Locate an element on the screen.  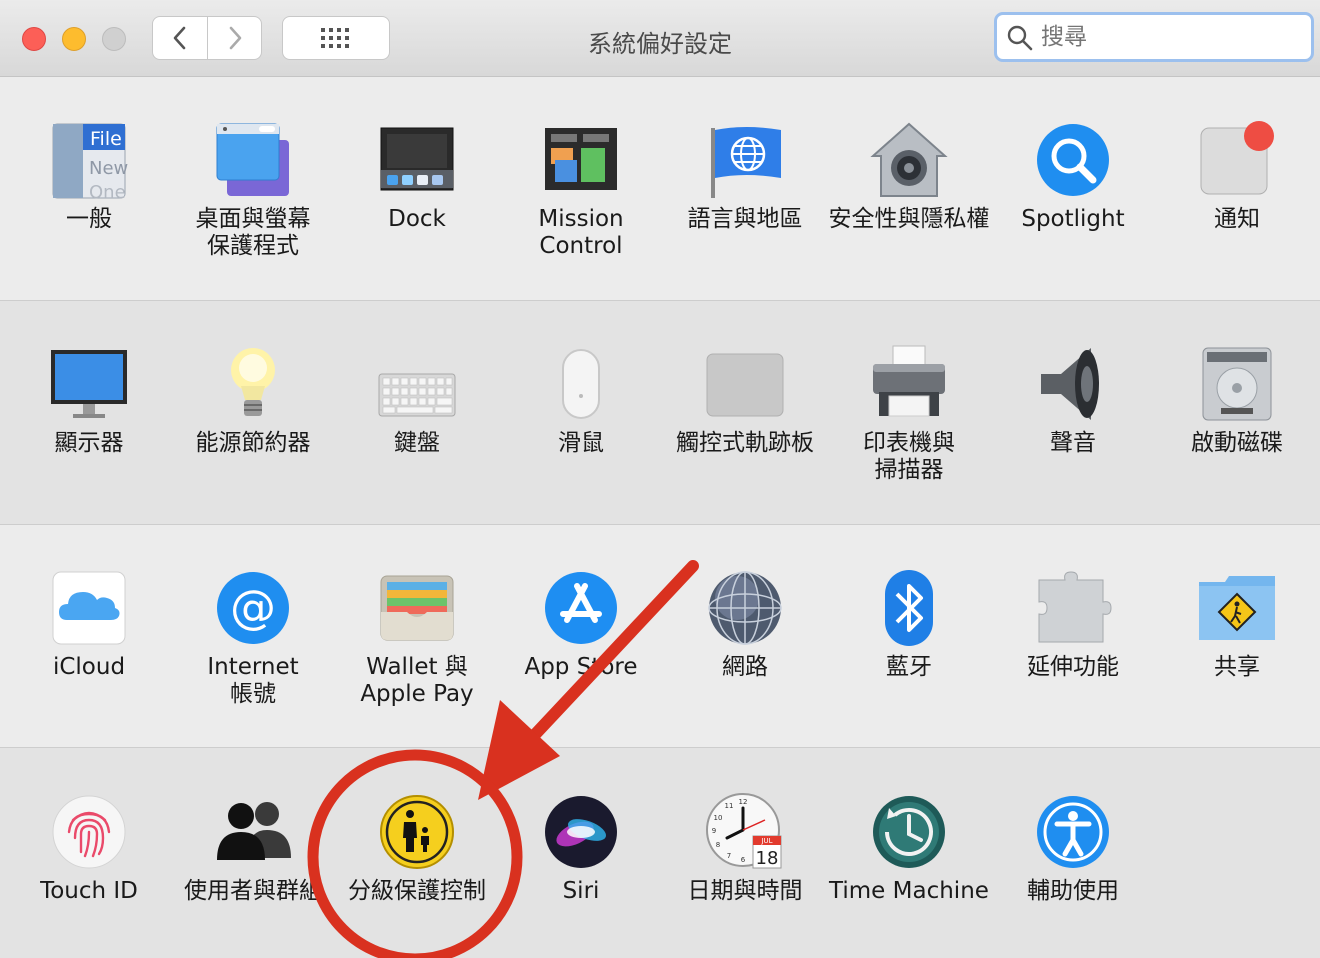
printers-scanners-icon is located at coordinates (909, 384).